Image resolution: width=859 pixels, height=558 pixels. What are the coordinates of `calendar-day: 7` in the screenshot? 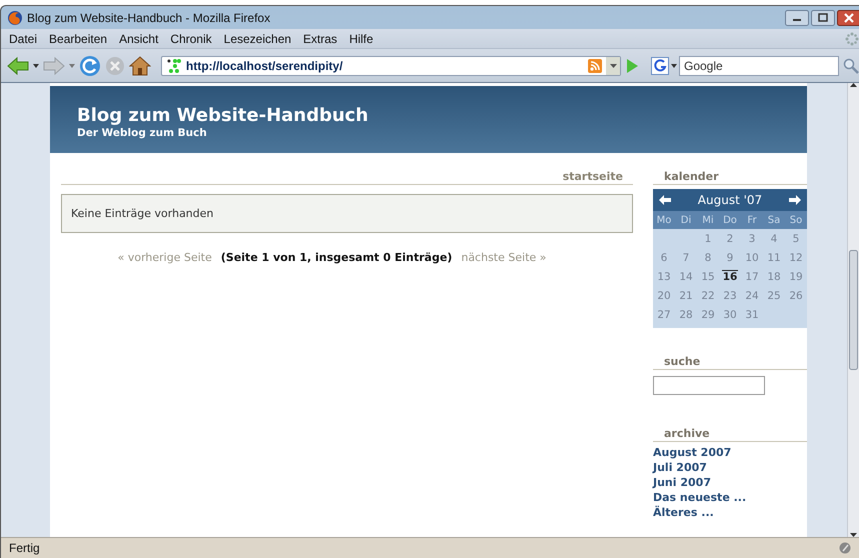 It's located at (686, 258).